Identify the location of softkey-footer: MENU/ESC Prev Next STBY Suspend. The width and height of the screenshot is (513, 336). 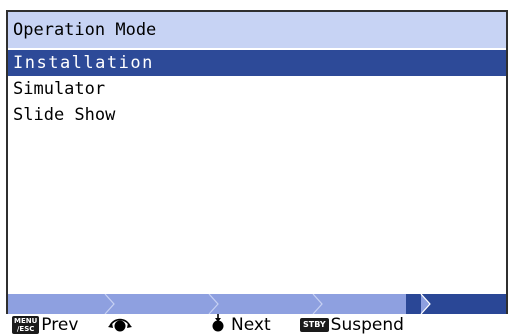
(256, 324).